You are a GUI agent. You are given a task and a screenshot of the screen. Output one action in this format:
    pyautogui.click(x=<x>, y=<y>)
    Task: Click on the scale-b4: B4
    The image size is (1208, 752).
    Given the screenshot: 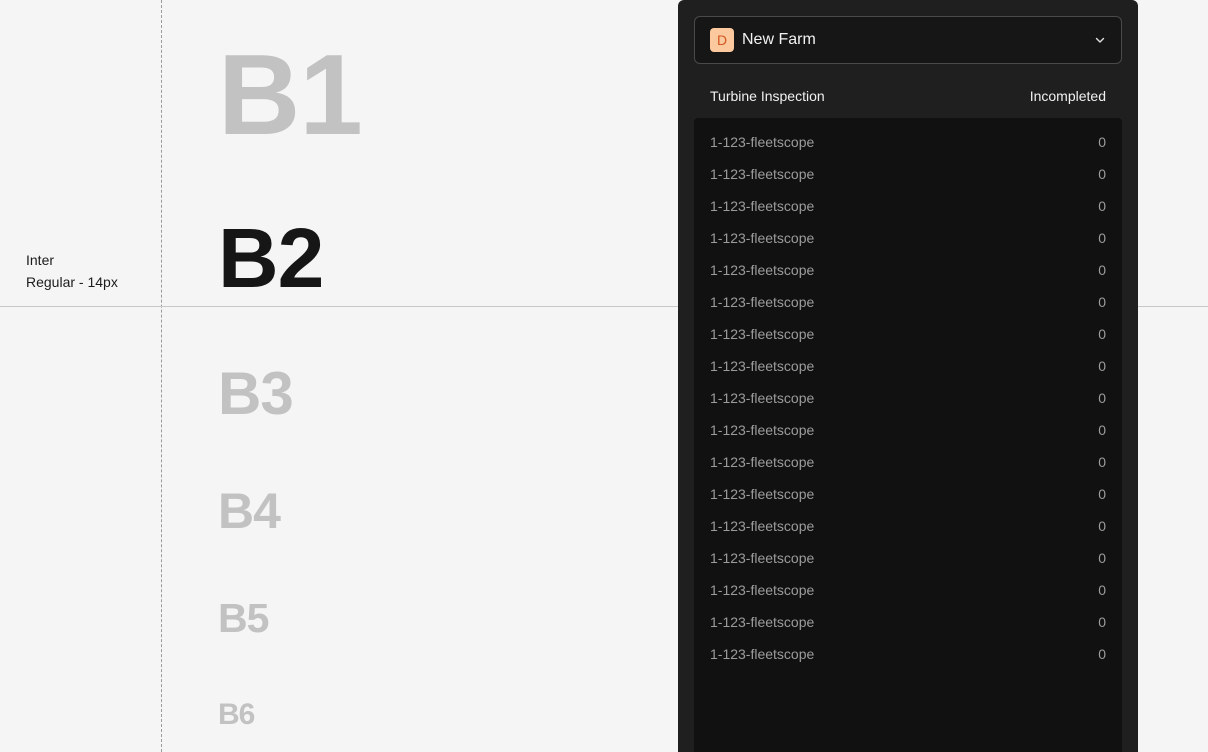 What is the action you would take?
    pyautogui.click(x=249, y=511)
    